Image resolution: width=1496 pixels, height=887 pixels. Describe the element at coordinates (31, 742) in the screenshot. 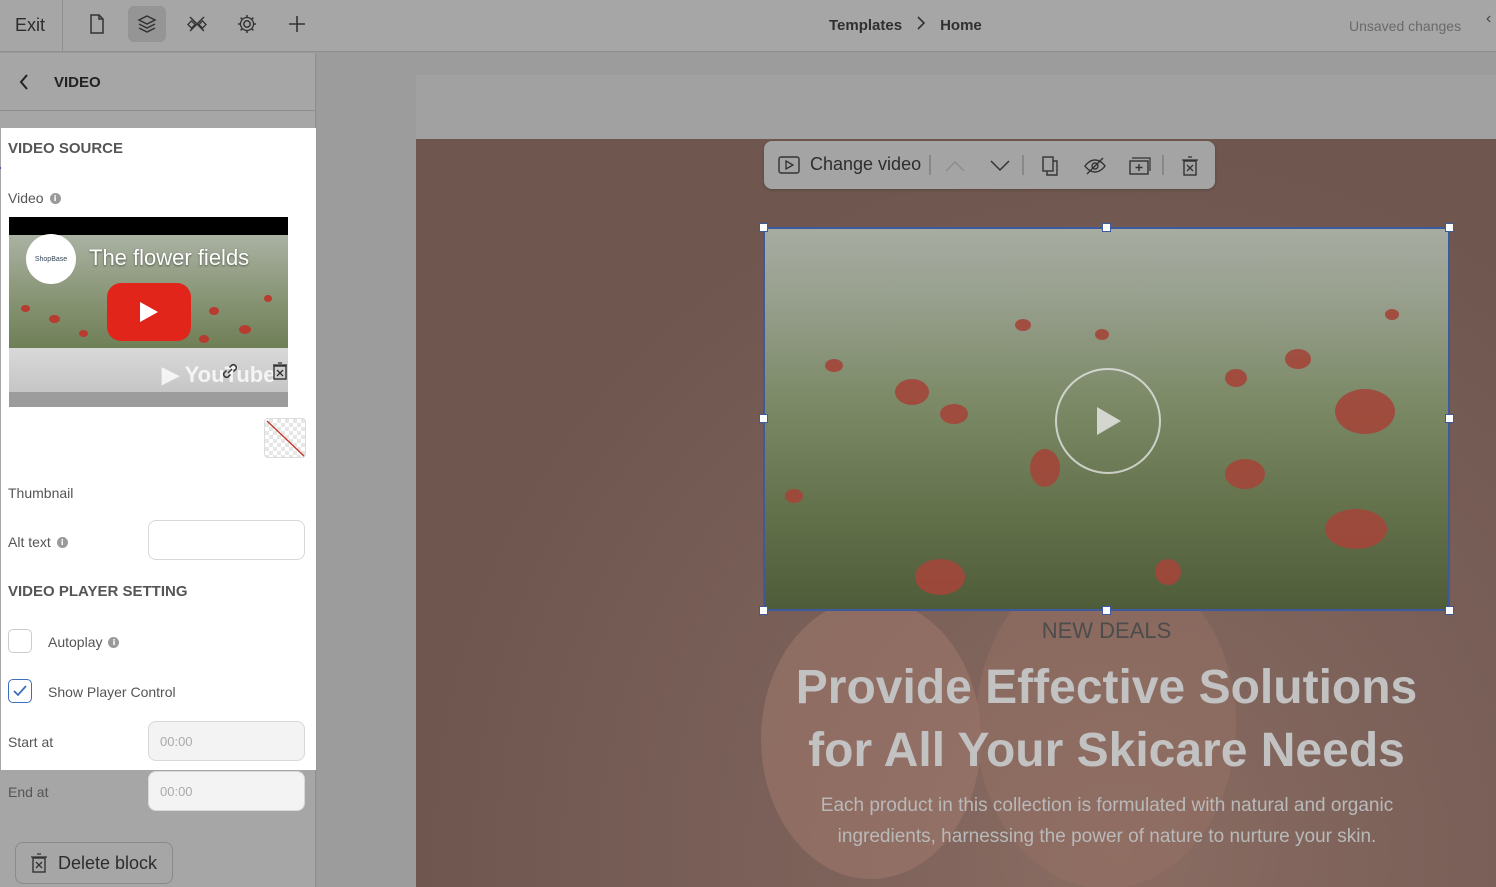

I see `start-at-label: Start at` at that location.